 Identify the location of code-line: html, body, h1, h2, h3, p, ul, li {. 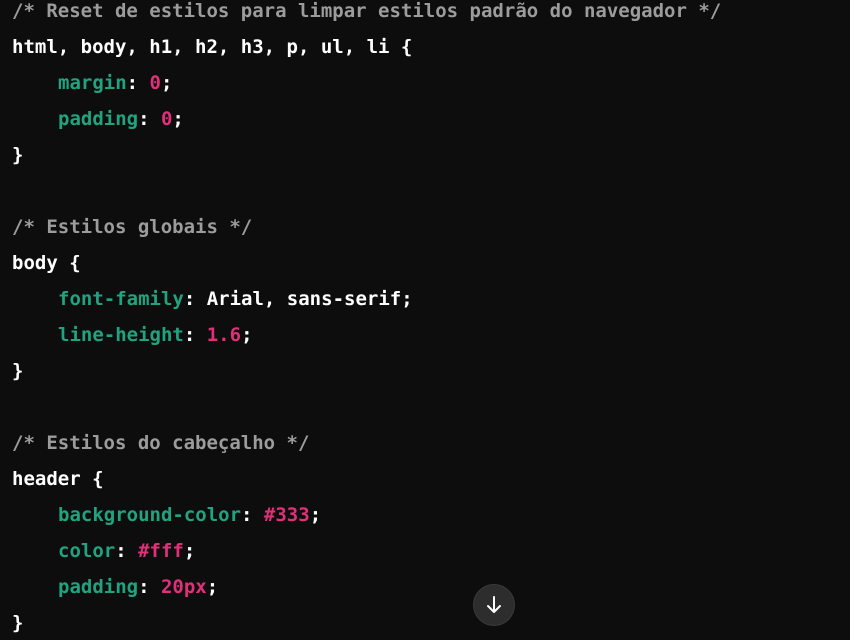
(366, 47).